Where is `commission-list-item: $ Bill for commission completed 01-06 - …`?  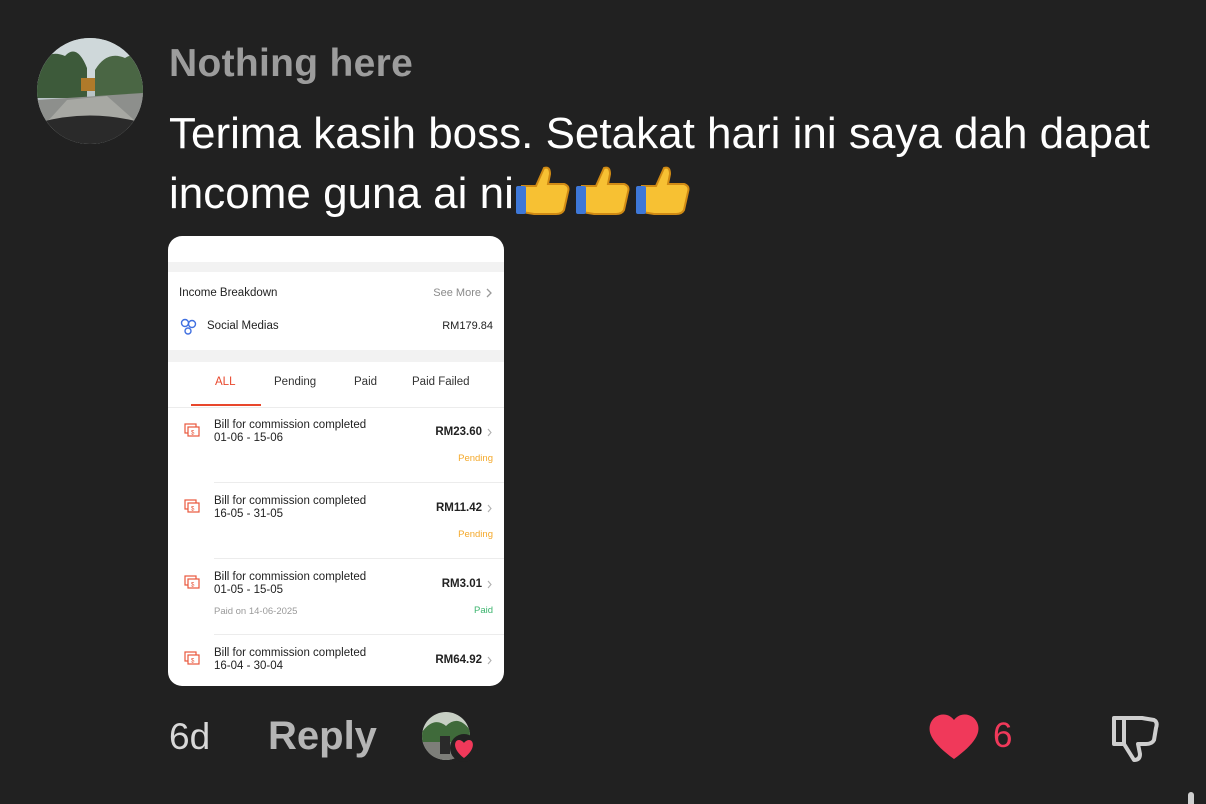
commission-list-item: $ Bill for commission completed 01-06 - … is located at coordinates (336, 445).